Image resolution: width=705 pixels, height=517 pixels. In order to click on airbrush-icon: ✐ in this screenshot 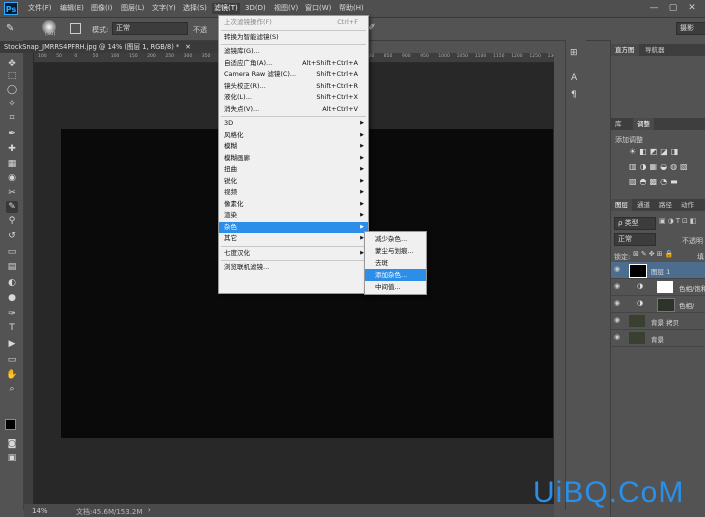, I will do `click(372, 28)`.